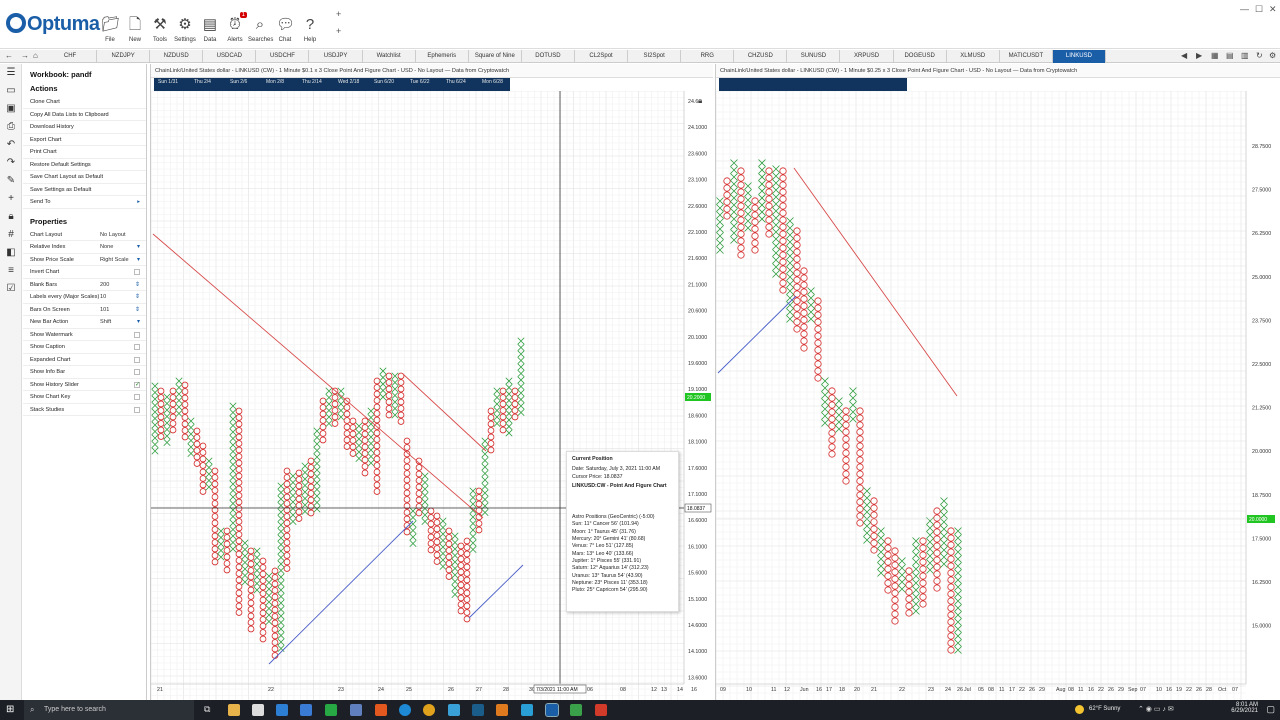 The height and width of the screenshot is (720, 1280). Describe the element at coordinates (234, 710) in the screenshot. I see `file-explorer-icon` at that location.